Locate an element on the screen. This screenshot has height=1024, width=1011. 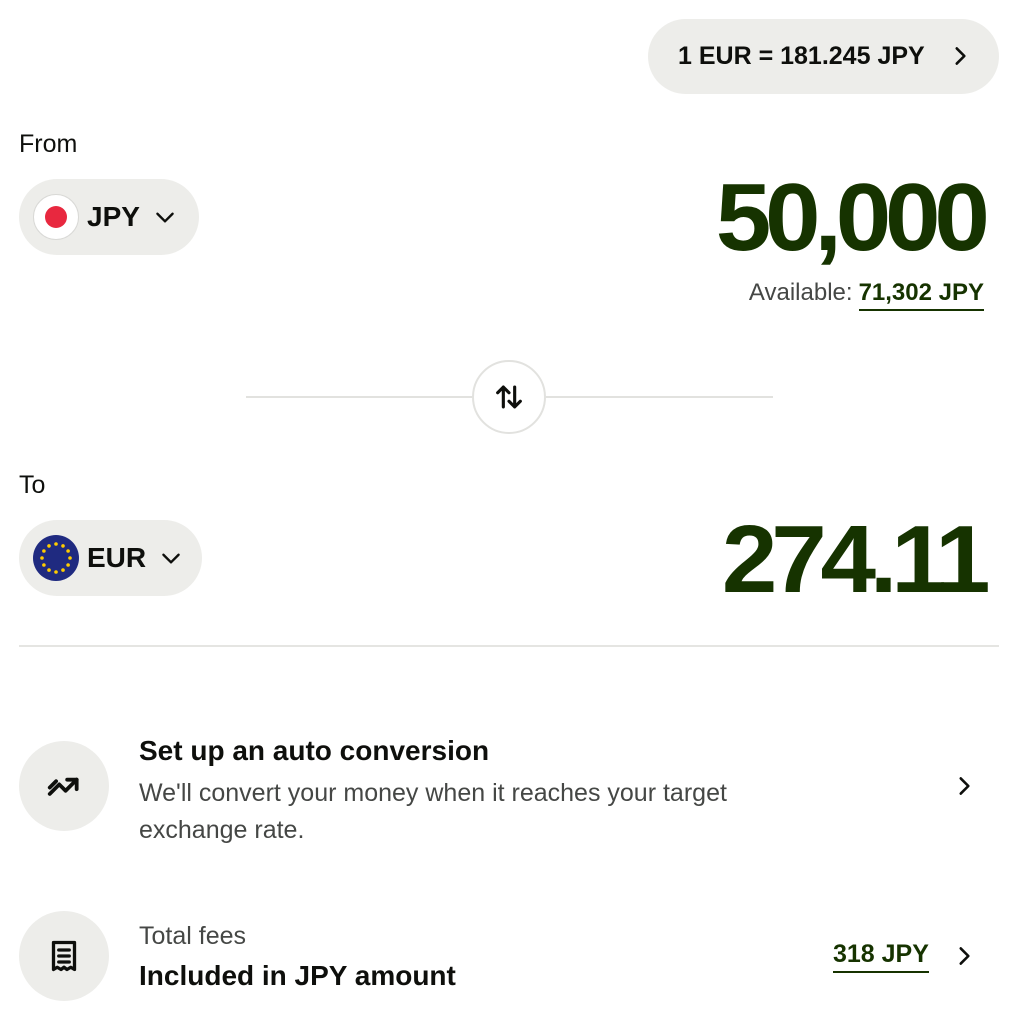
receipt-icon is located at coordinates (64, 956).